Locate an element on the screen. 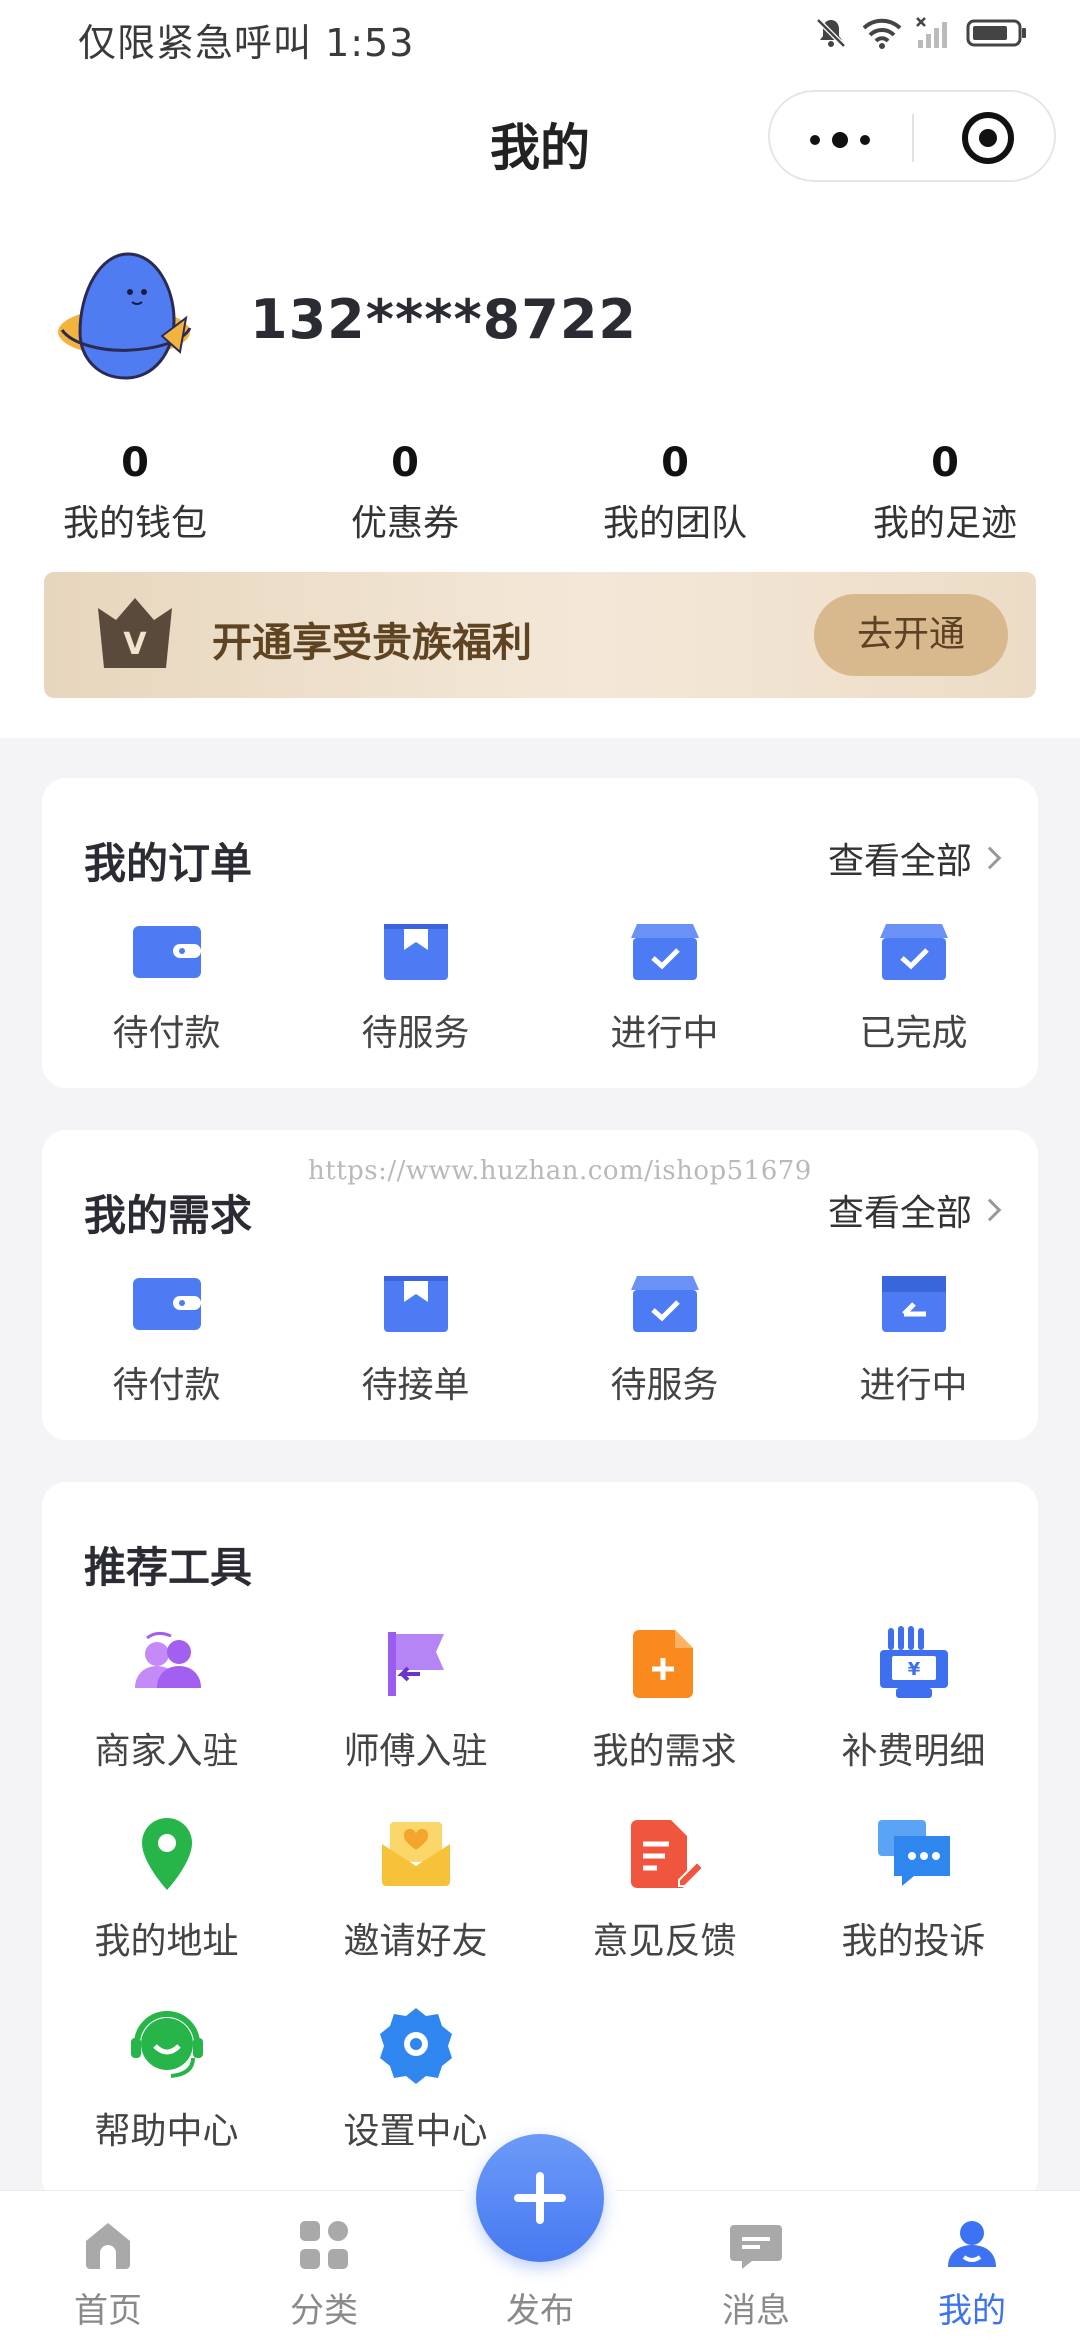 The width and height of the screenshot is (1080, 2340). demand-item-label: 待付款 is located at coordinates (166, 1385).